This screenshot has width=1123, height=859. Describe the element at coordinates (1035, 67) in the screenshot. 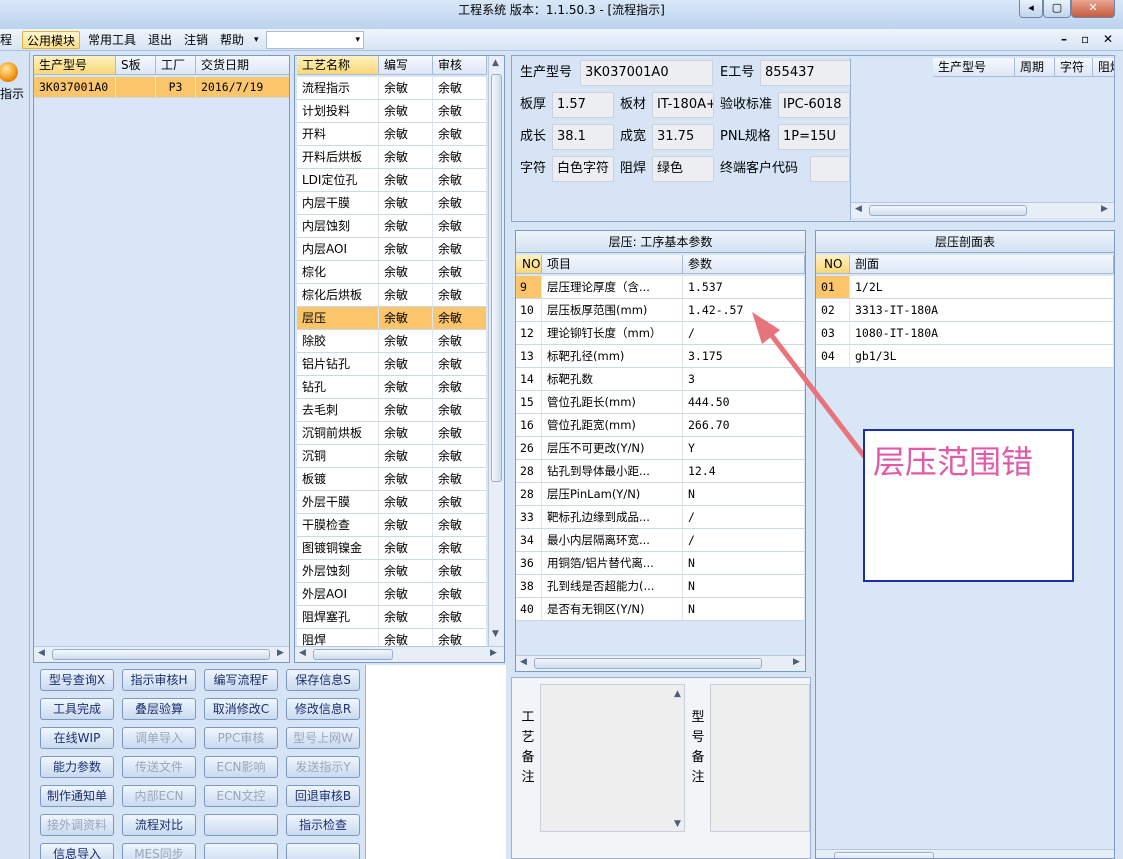

I see `column-header-period: 周期` at that location.